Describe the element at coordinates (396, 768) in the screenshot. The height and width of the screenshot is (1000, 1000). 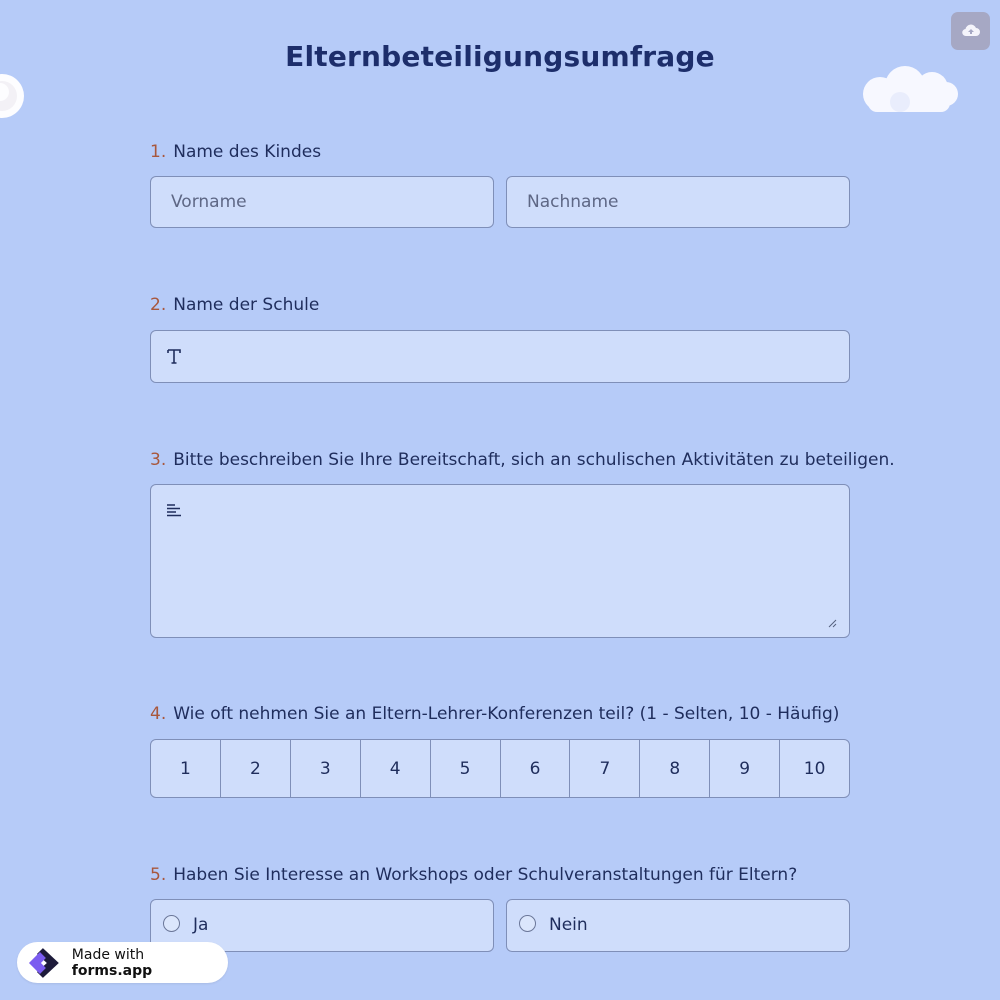
I see `rating-option-4: 4` at that location.